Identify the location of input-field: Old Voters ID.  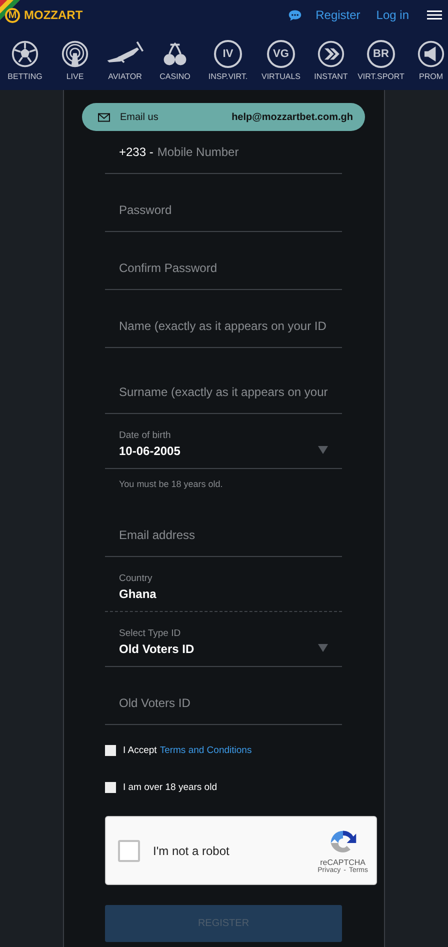
(224, 703).